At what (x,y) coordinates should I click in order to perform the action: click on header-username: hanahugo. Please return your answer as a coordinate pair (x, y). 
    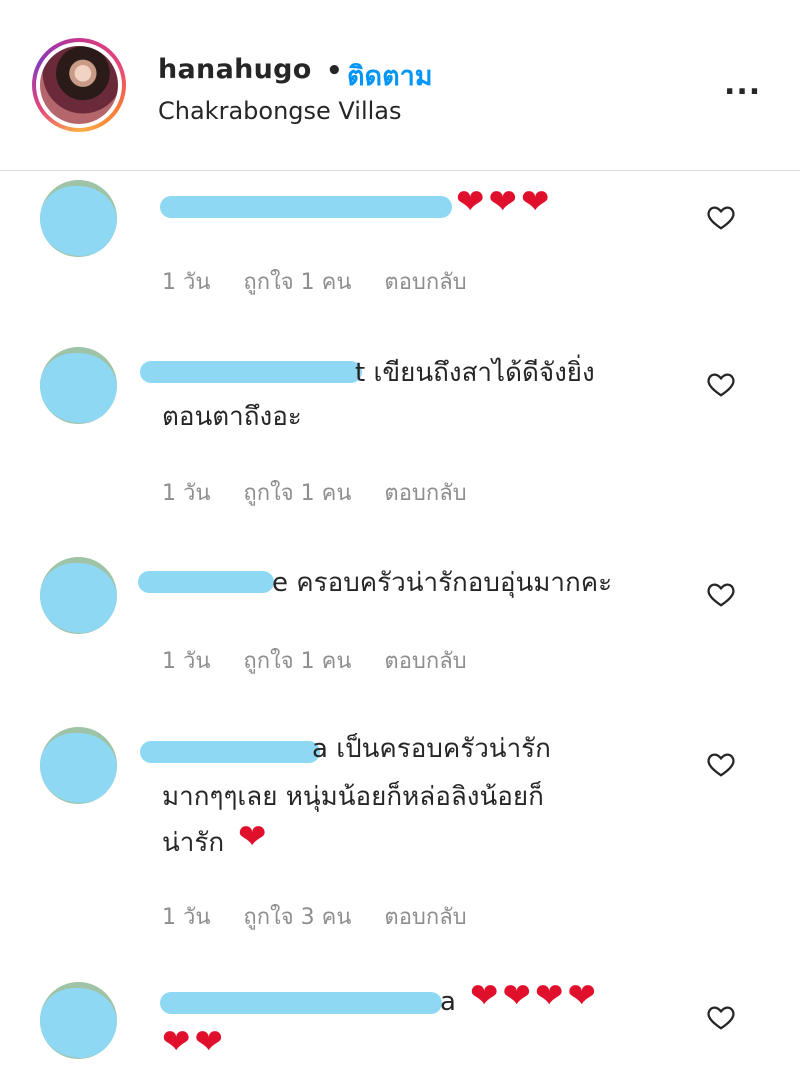
    Looking at the image, I should click on (235, 69).